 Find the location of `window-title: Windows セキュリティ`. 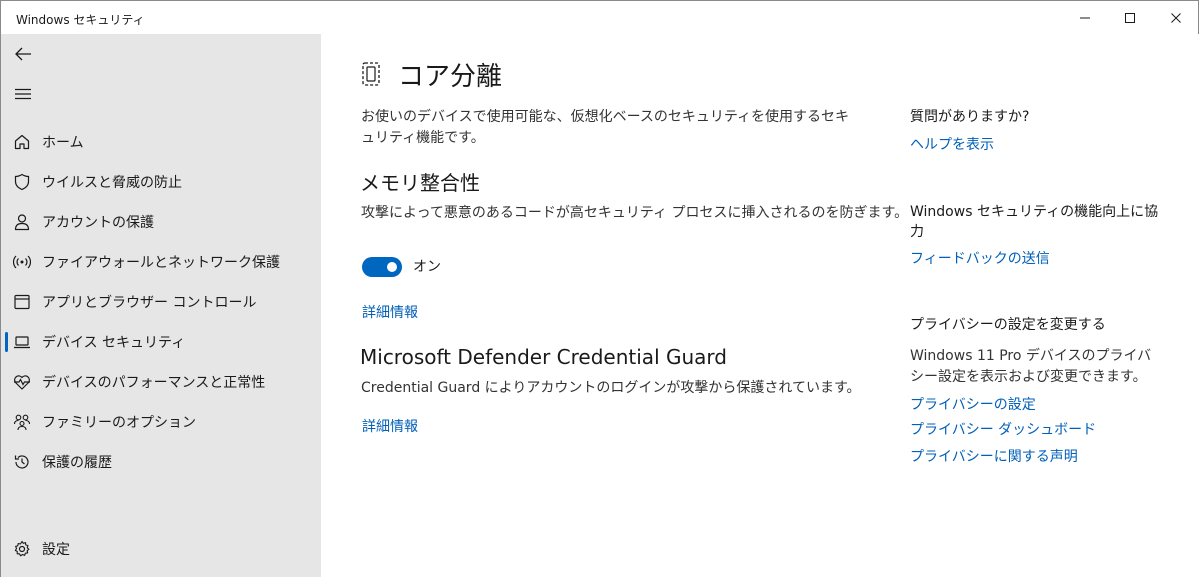

window-title: Windows セキュリティ is located at coordinates (80, 20).